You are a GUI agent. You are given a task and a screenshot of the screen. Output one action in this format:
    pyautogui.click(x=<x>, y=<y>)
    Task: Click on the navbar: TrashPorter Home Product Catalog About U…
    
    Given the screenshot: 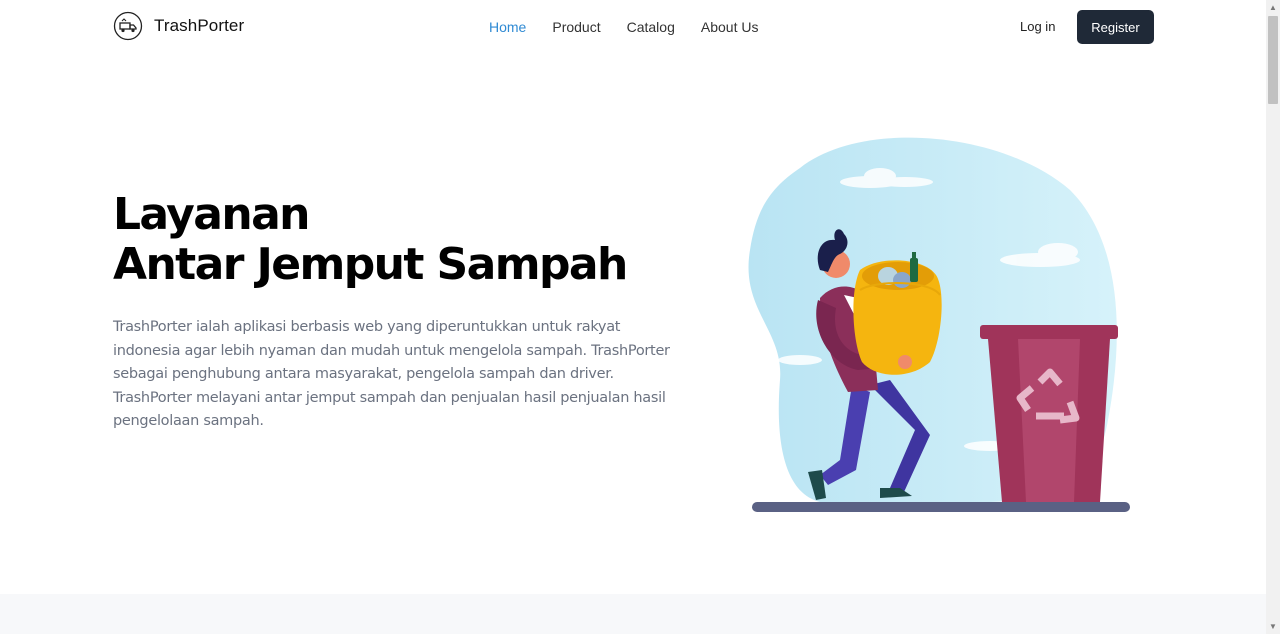 What is the action you would take?
    pyautogui.click(x=633, y=27)
    